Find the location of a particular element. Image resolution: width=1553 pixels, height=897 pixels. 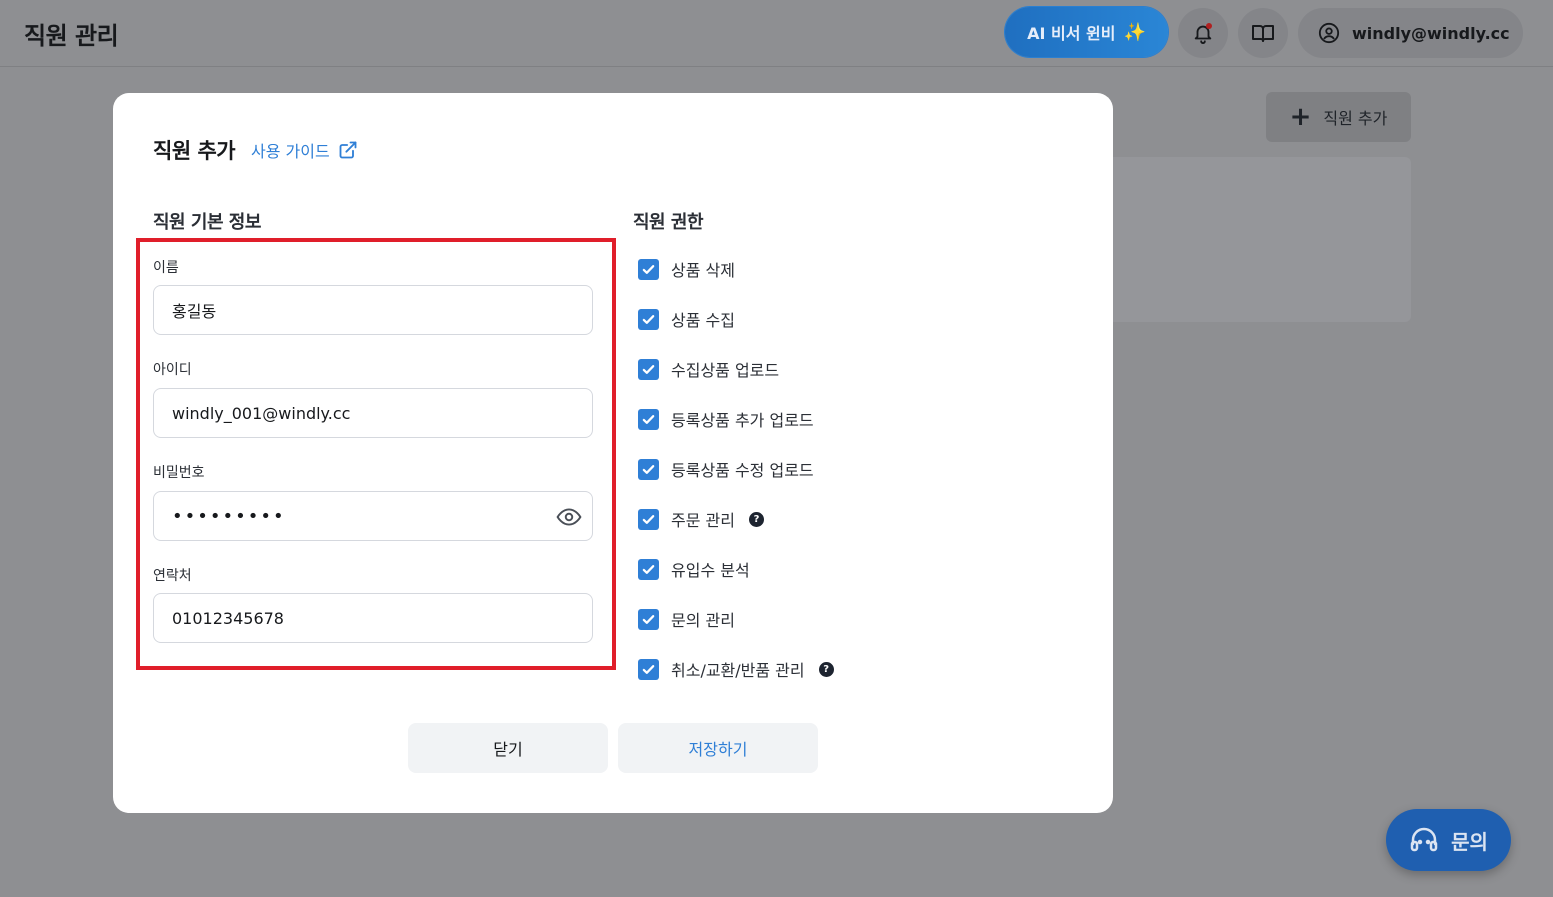

id-input: windly_001@windly.cc is located at coordinates (373, 413).